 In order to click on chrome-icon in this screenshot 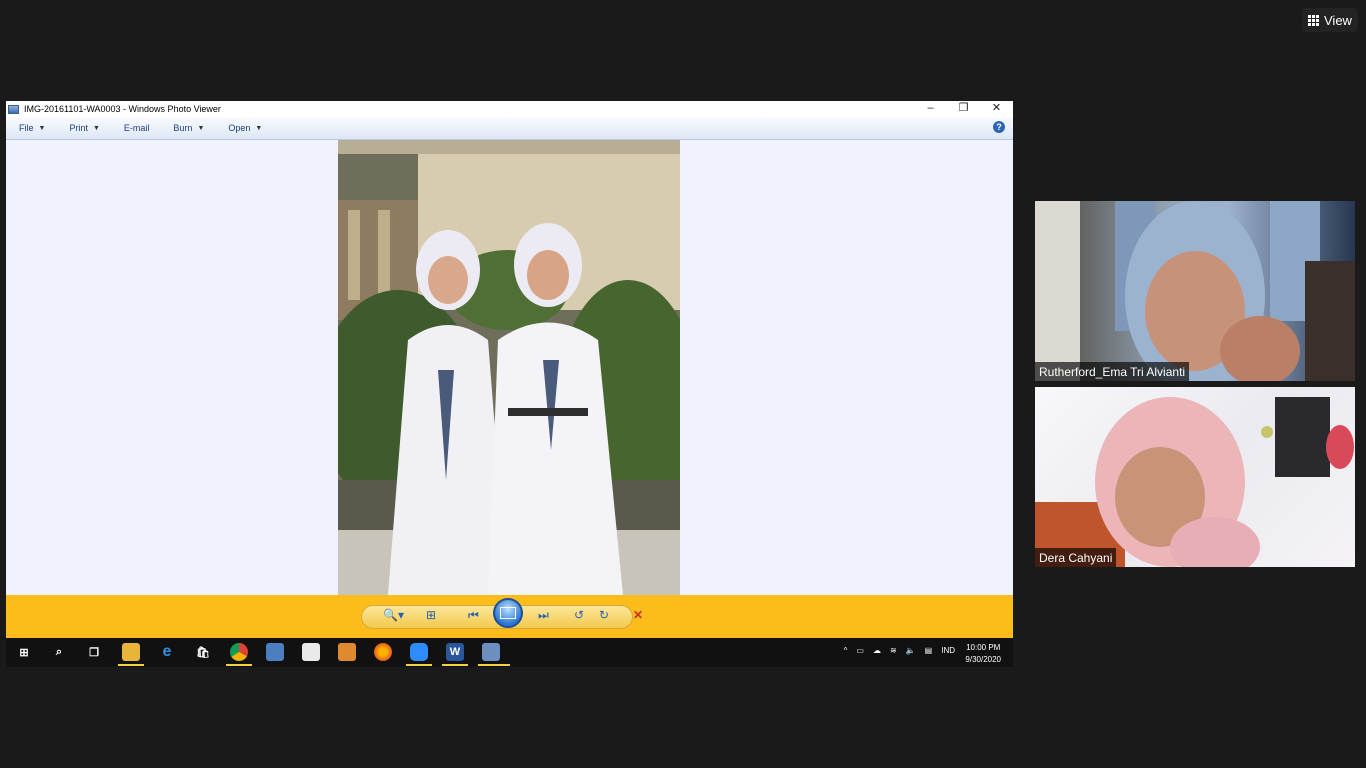, I will do `click(239, 652)`.